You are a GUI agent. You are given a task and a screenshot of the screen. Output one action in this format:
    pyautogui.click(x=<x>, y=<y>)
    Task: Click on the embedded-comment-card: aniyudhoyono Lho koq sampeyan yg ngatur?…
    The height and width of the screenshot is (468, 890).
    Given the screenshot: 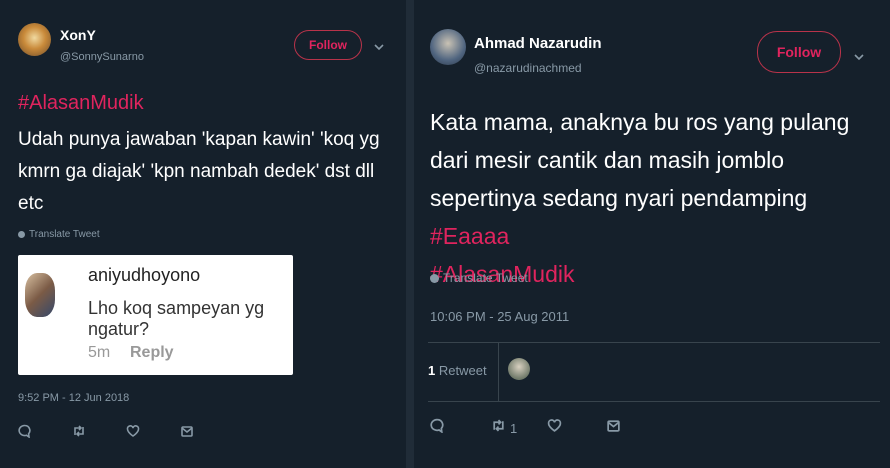 What is the action you would take?
    pyautogui.click(x=155, y=315)
    